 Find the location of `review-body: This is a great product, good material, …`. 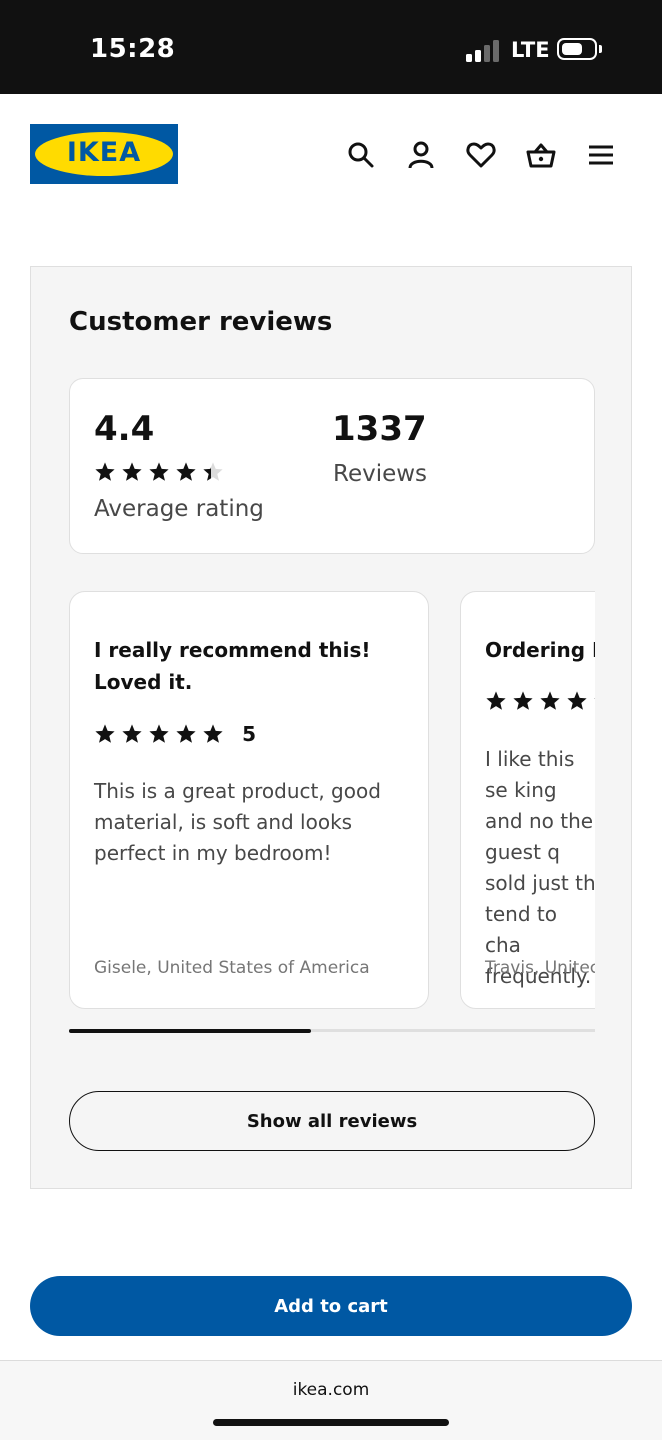

review-body: This is a great product, good material, … is located at coordinates (237, 822).